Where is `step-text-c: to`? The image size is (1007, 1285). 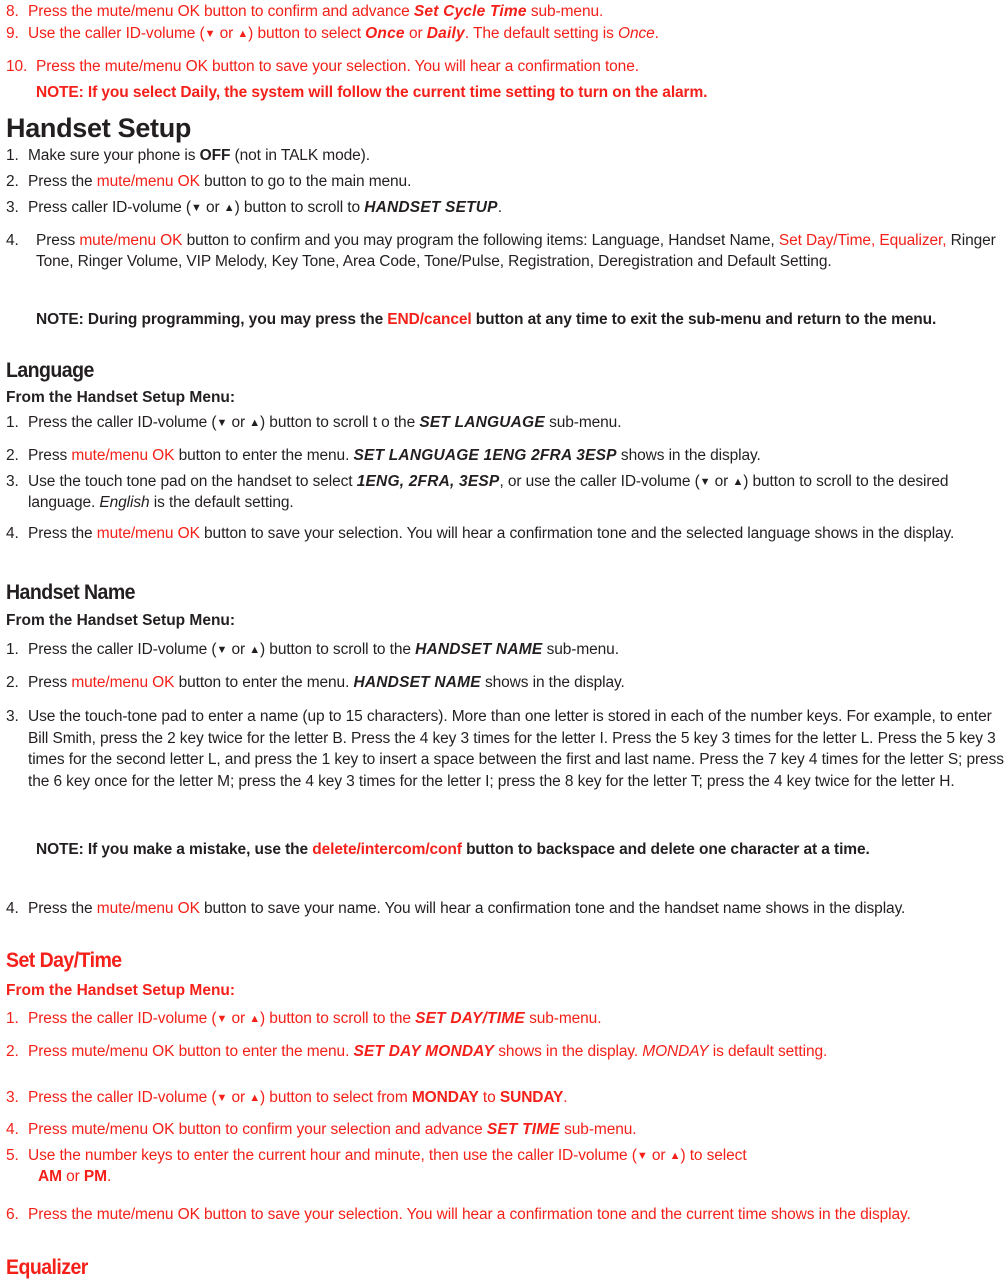 step-text-c: to is located at coordinates (489, 1097).